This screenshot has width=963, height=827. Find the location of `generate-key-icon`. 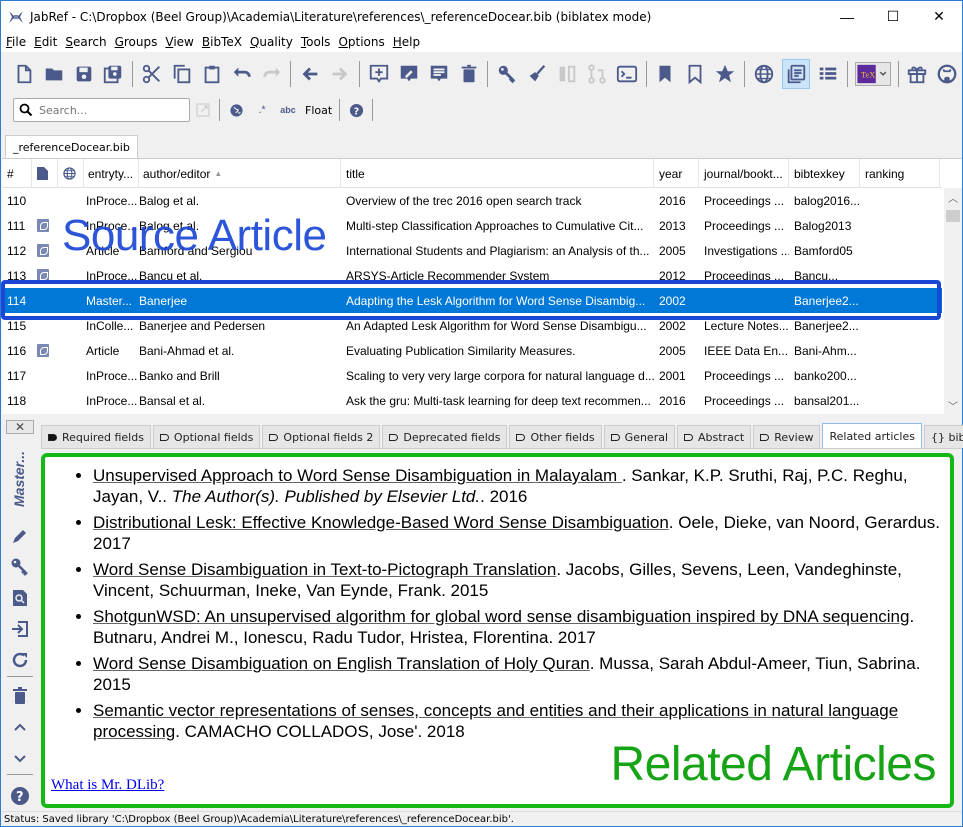

generate-key-icon is located at coordinates (507, 74).